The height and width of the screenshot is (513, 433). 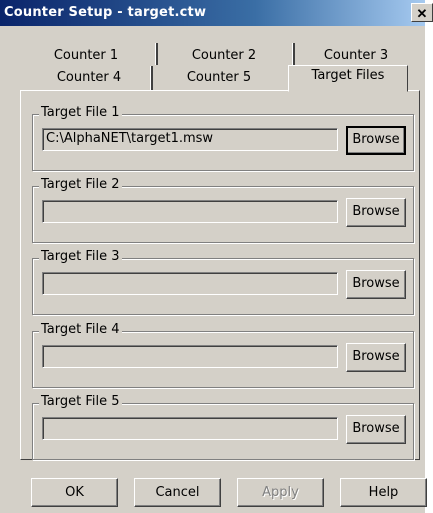 What do you see at coordinates (74, 492) in the screenshot?
I see `ok-button: OK` at bounding box center [74, 492].